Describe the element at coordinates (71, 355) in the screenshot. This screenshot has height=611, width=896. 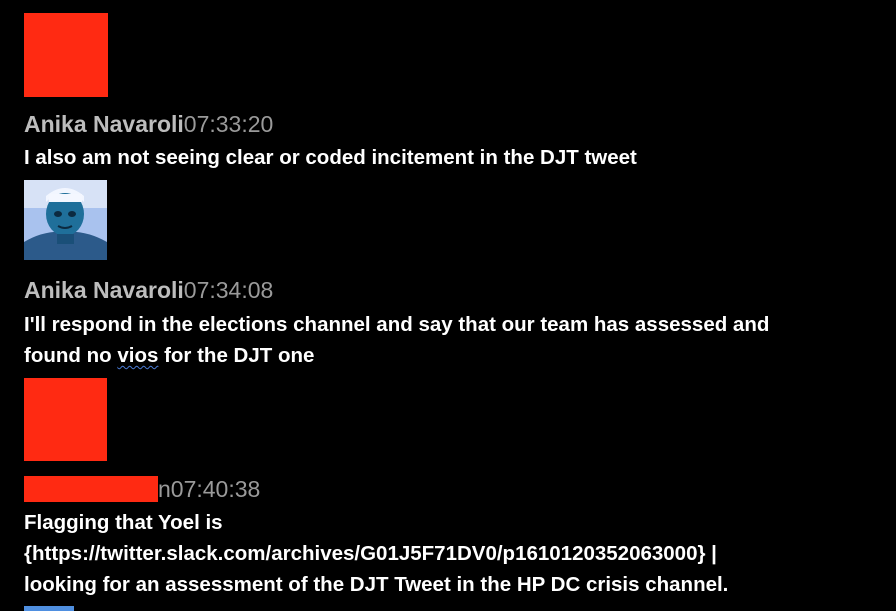
I see `message-fragment: found no` at that location.